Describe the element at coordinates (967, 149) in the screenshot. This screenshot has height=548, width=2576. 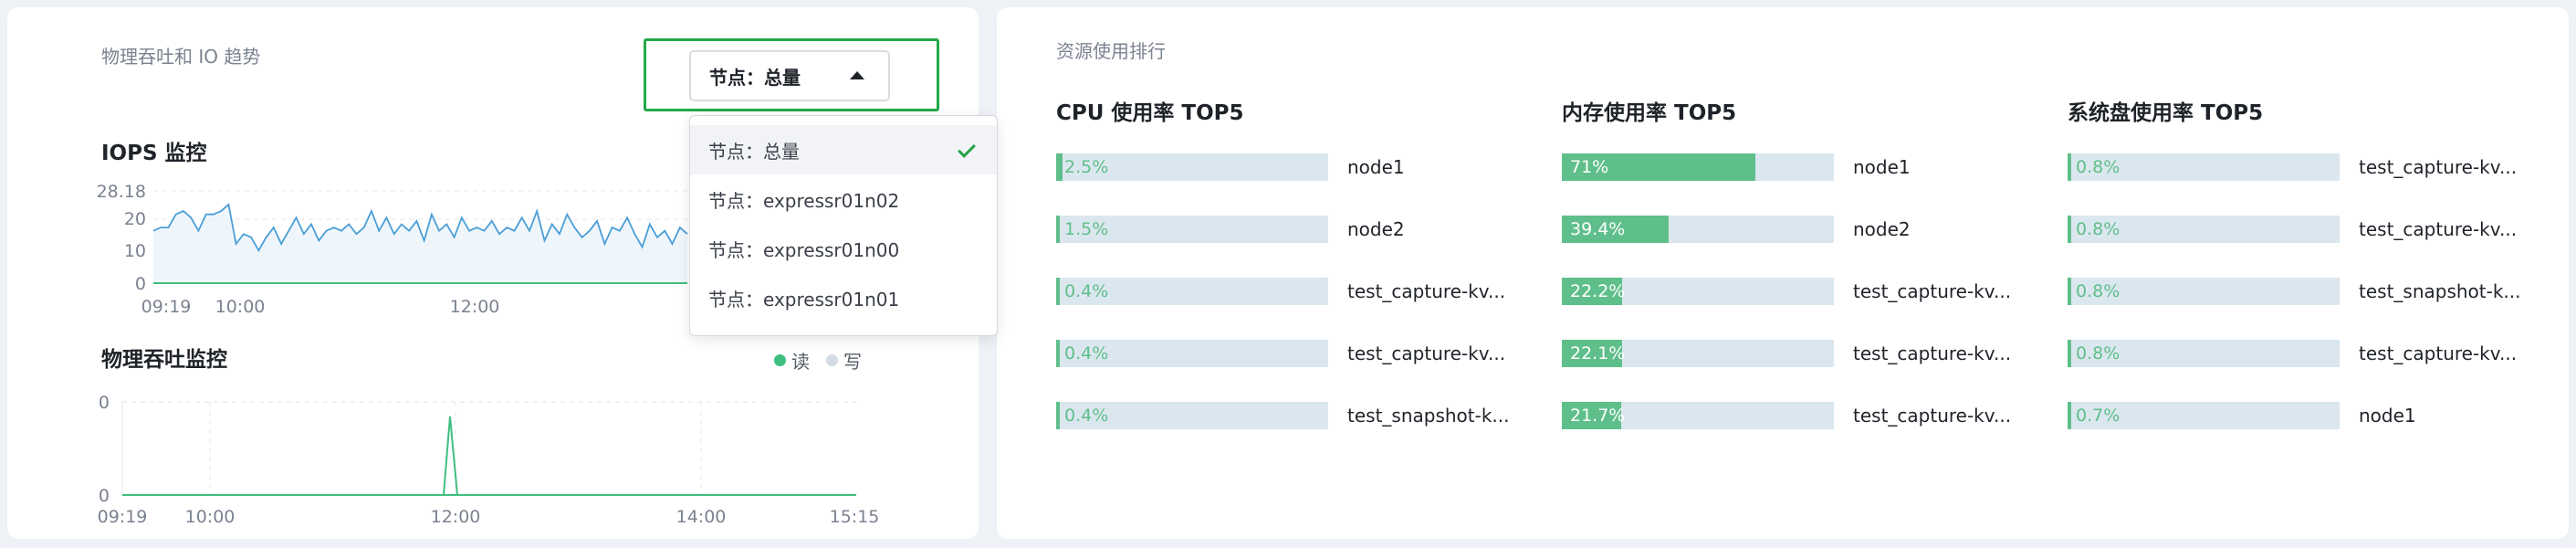
I see `check-icon` at that location.